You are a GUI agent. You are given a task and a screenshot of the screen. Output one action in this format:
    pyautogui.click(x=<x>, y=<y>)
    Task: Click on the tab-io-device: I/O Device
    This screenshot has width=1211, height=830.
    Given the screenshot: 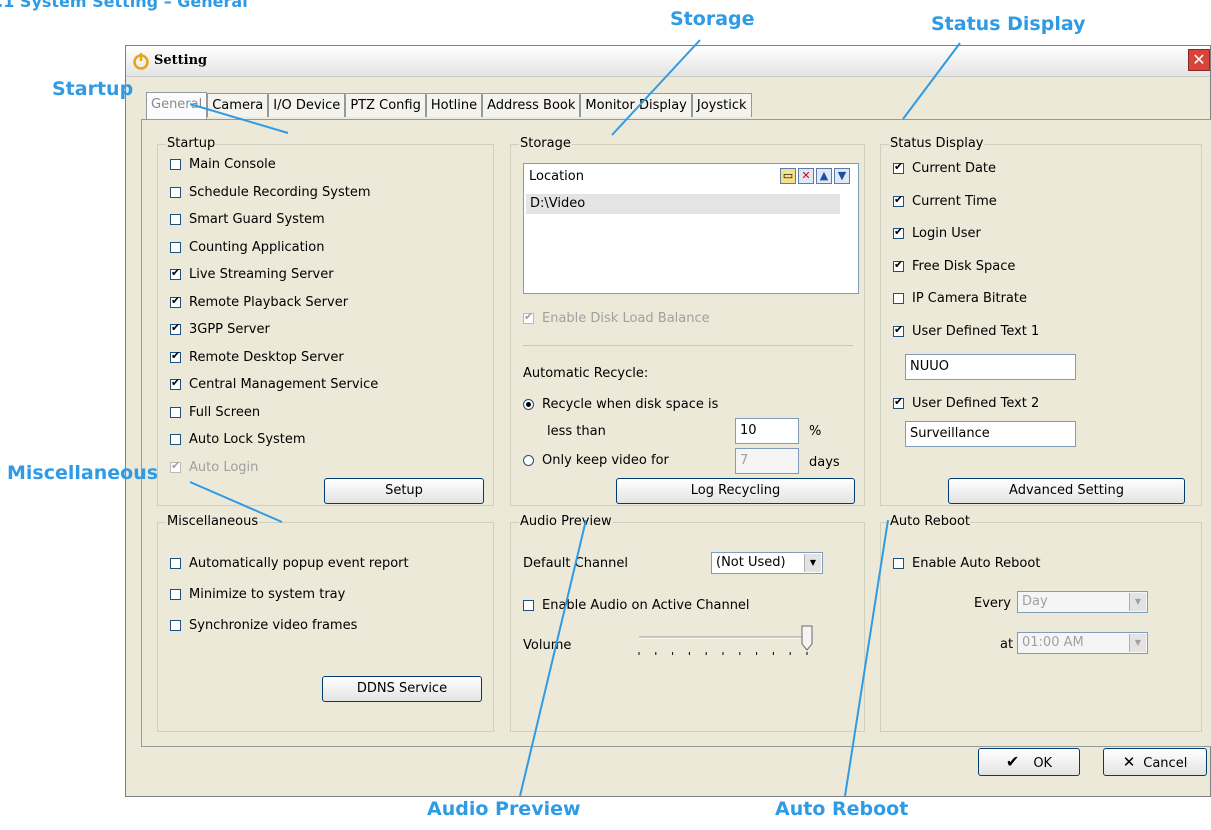 What is the action you would take?
    pyautogui.click(x=307, y=105)
    